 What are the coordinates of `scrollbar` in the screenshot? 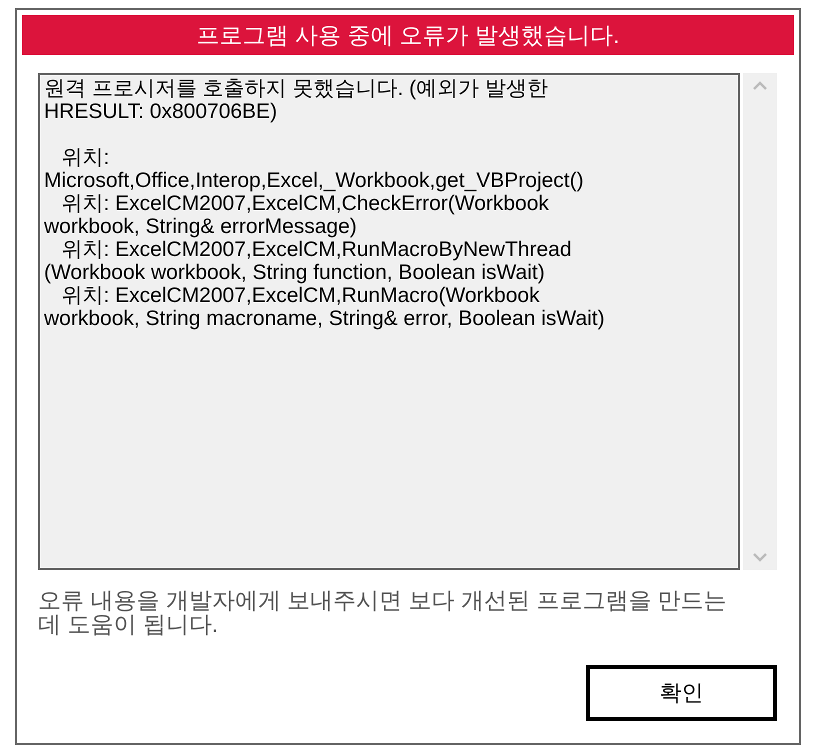 It's located at (760, 321).